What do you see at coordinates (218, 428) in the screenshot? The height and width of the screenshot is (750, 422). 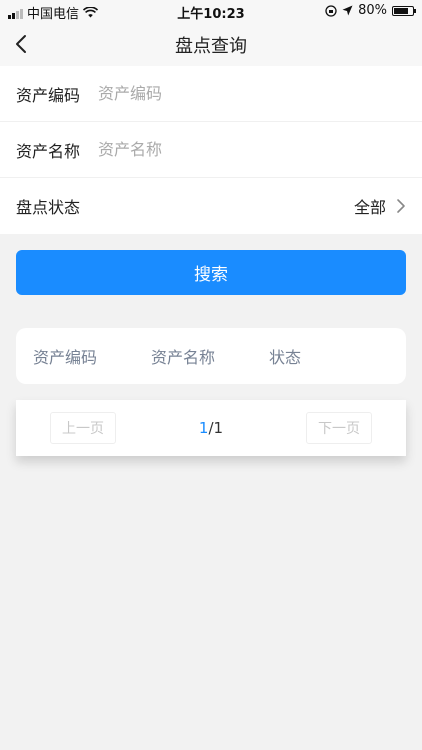 I see `total-pages: 1` at bounding box center [218, 428].